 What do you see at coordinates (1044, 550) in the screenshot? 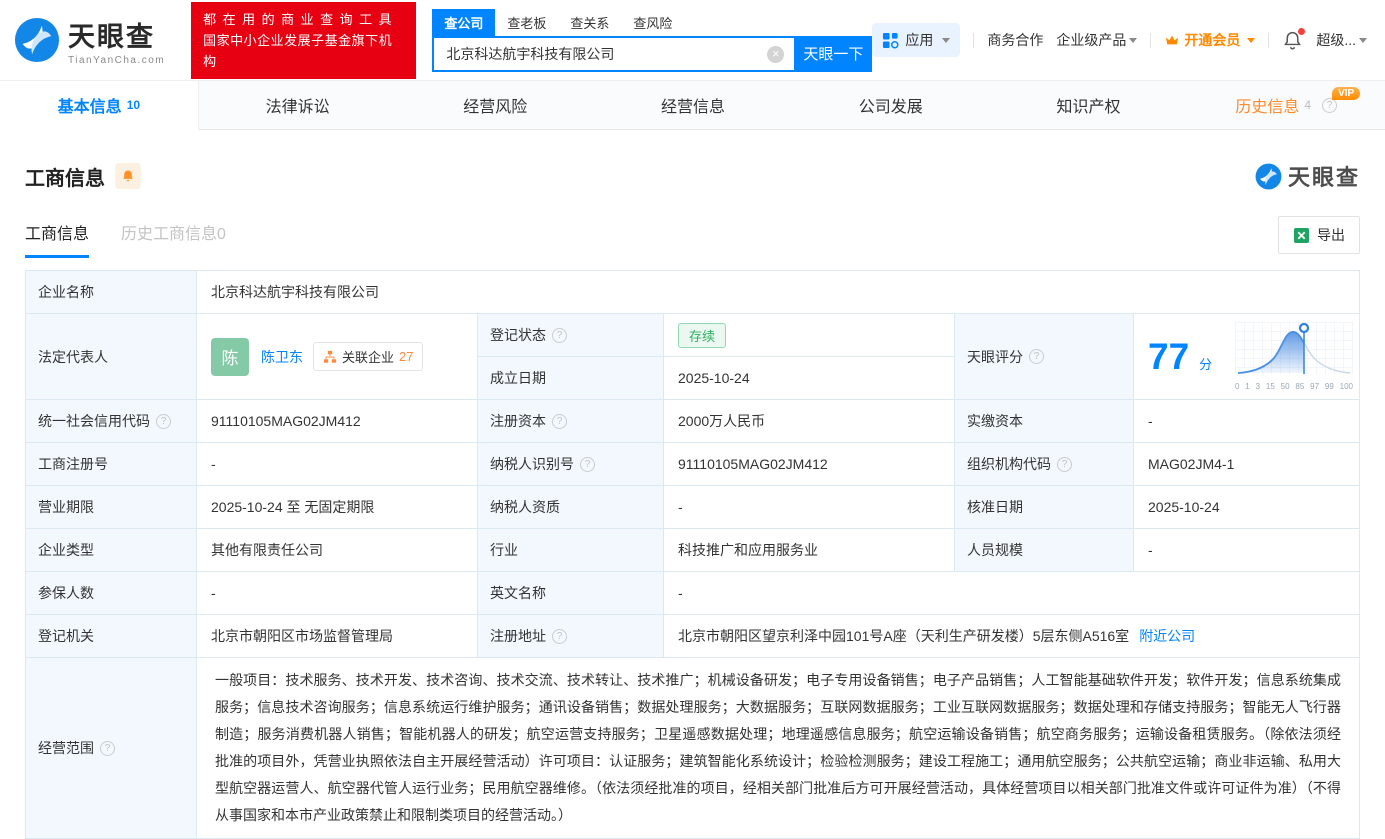
I see `field-label-staff-size: 人员规模` at bounding box center [1044, 550].